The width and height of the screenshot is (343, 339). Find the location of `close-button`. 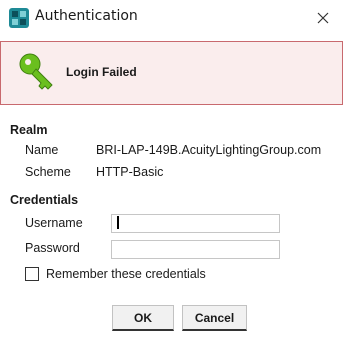

close-button is located at coordinates (323, 18).